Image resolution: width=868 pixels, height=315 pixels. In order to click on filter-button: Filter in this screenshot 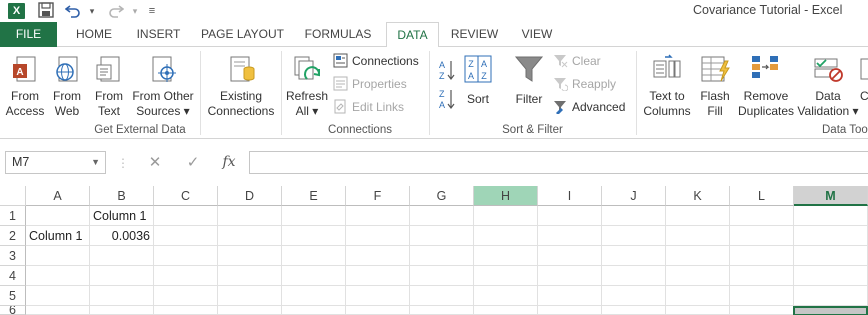, I will do `click(529, 80)`.